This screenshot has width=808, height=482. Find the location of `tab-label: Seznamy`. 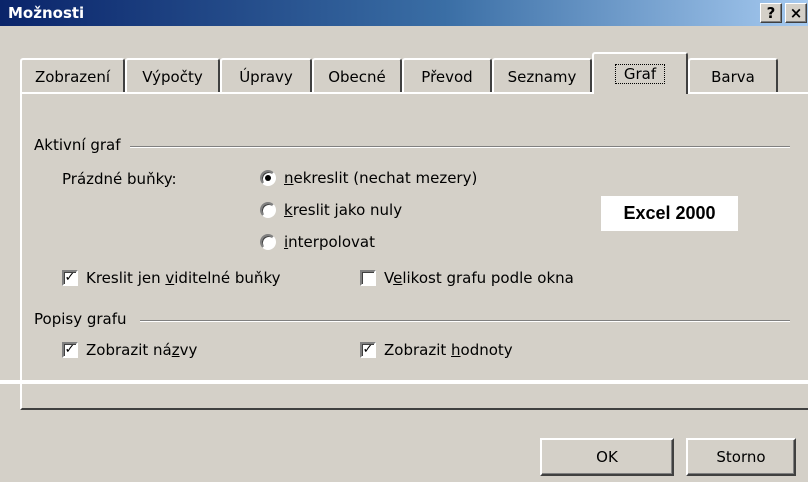

tab-label: Seznamy is located at coordinates (542, 77).